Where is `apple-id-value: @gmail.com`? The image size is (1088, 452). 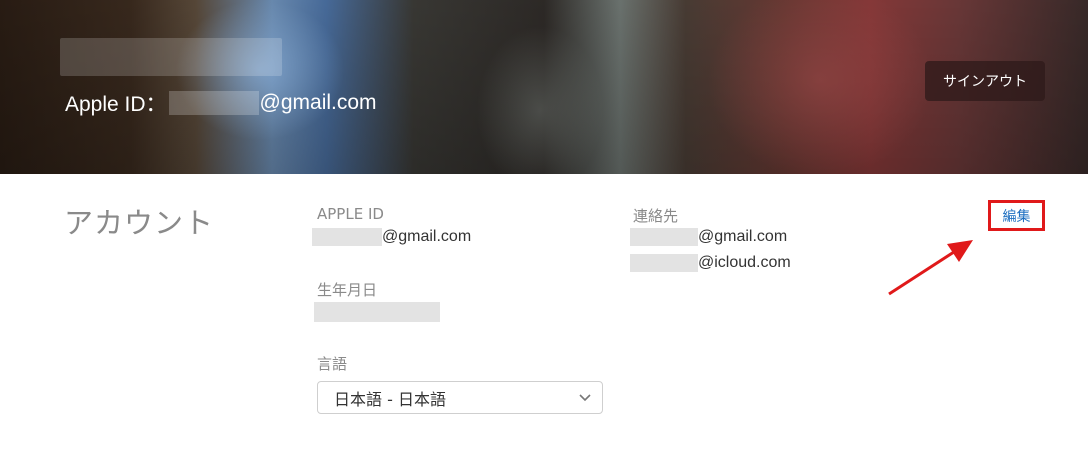
apple-id-value: @gmail.com is located at coordinates (391, 237).